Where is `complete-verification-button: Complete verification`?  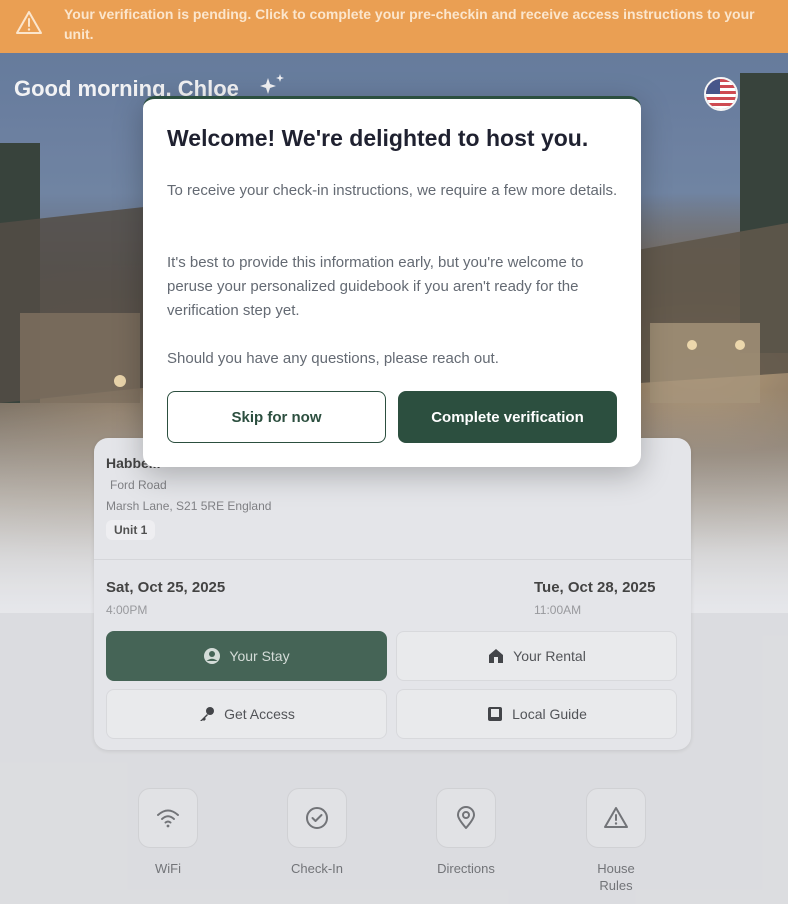 complete-verification-button: Complete verification is located at coordinates (507, 417).